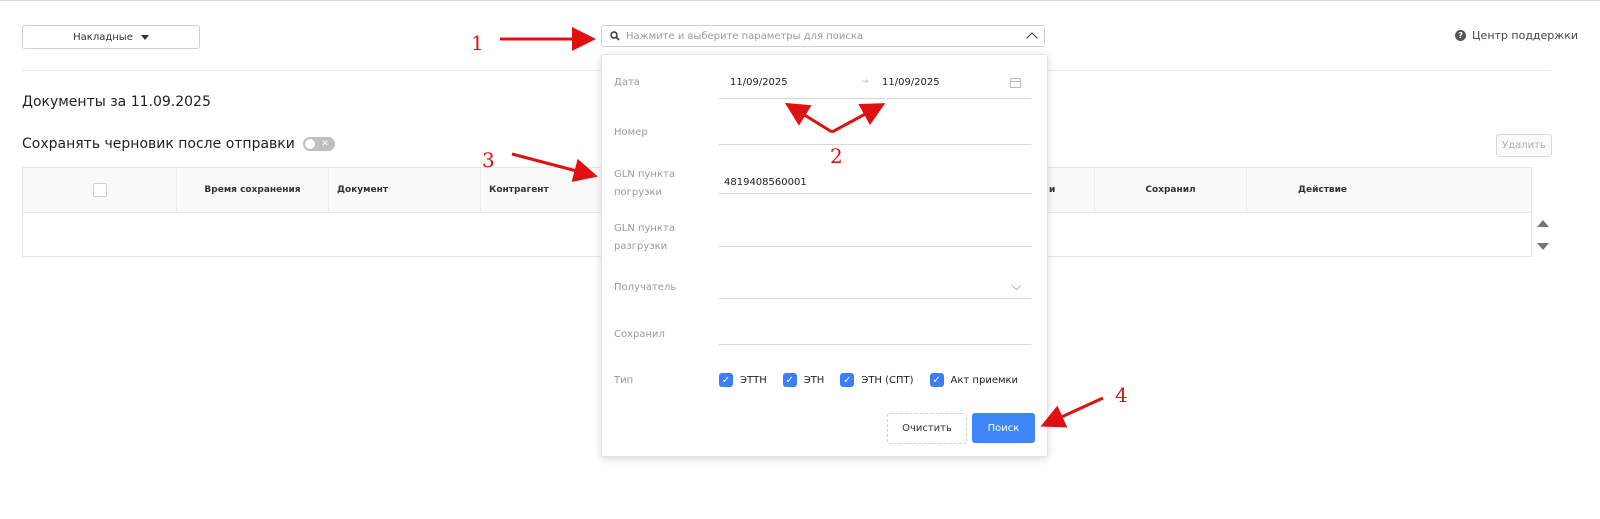  I want to click on annotation-arrow-2a, so click(808, 118).